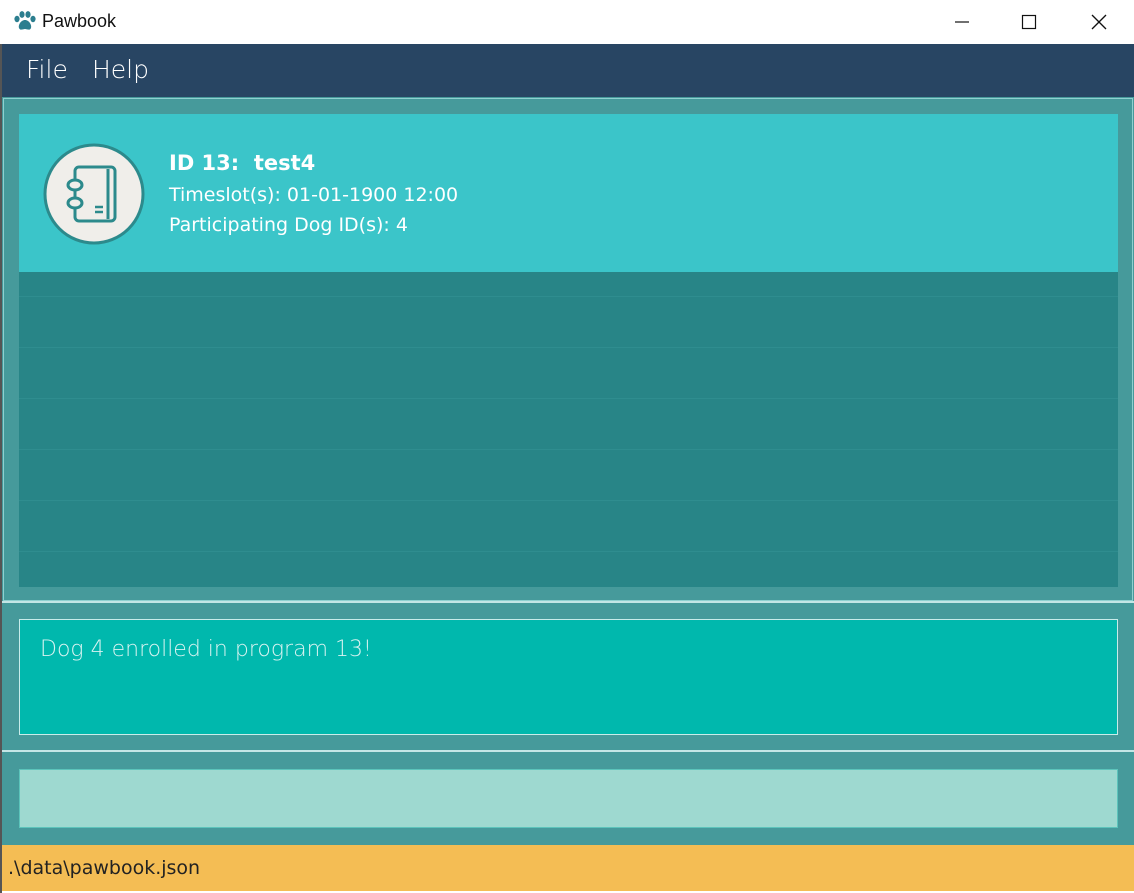 This screenshot has width=1134, height=893. Describe the element at coordinates (206, 649) in the screenshot. I see `result-message: Dog 4 enrolled in program 13!` at that location.